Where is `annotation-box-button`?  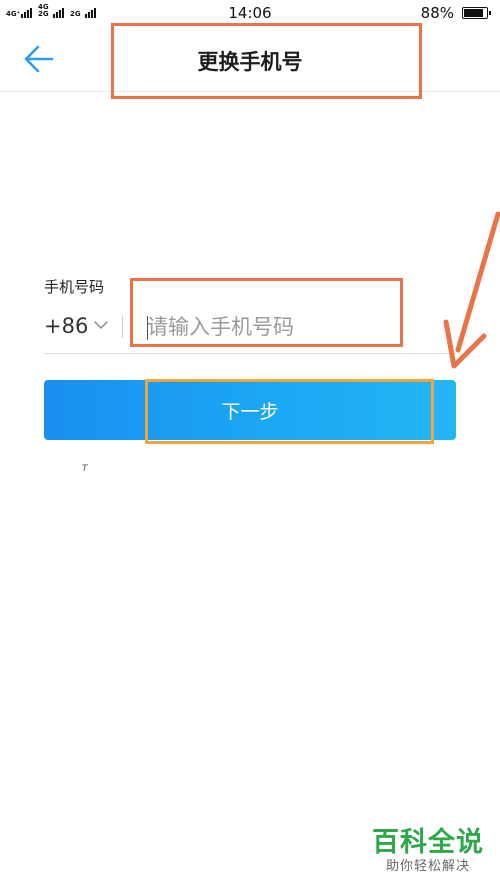 annotation-box-button is located at coordinates (289, 411).